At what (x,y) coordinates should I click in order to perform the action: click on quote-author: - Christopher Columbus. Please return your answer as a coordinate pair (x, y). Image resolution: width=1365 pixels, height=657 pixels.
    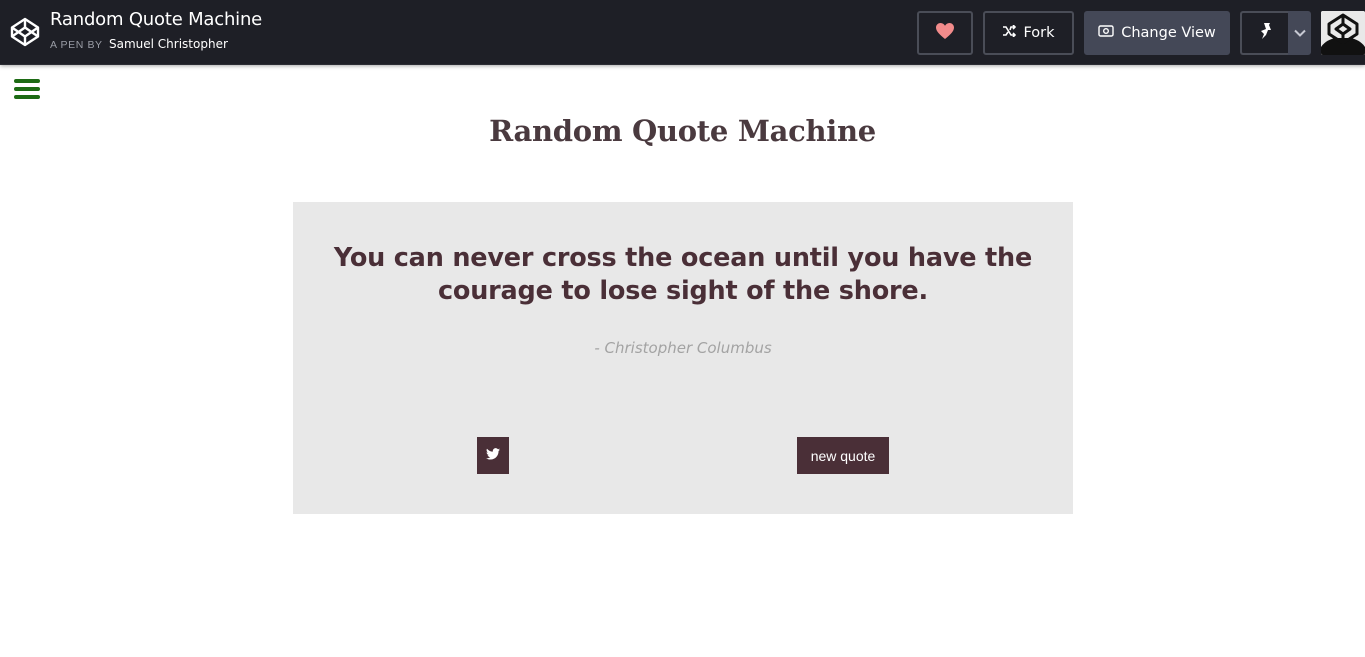
    Looking at the image, I should click on (683, 348).